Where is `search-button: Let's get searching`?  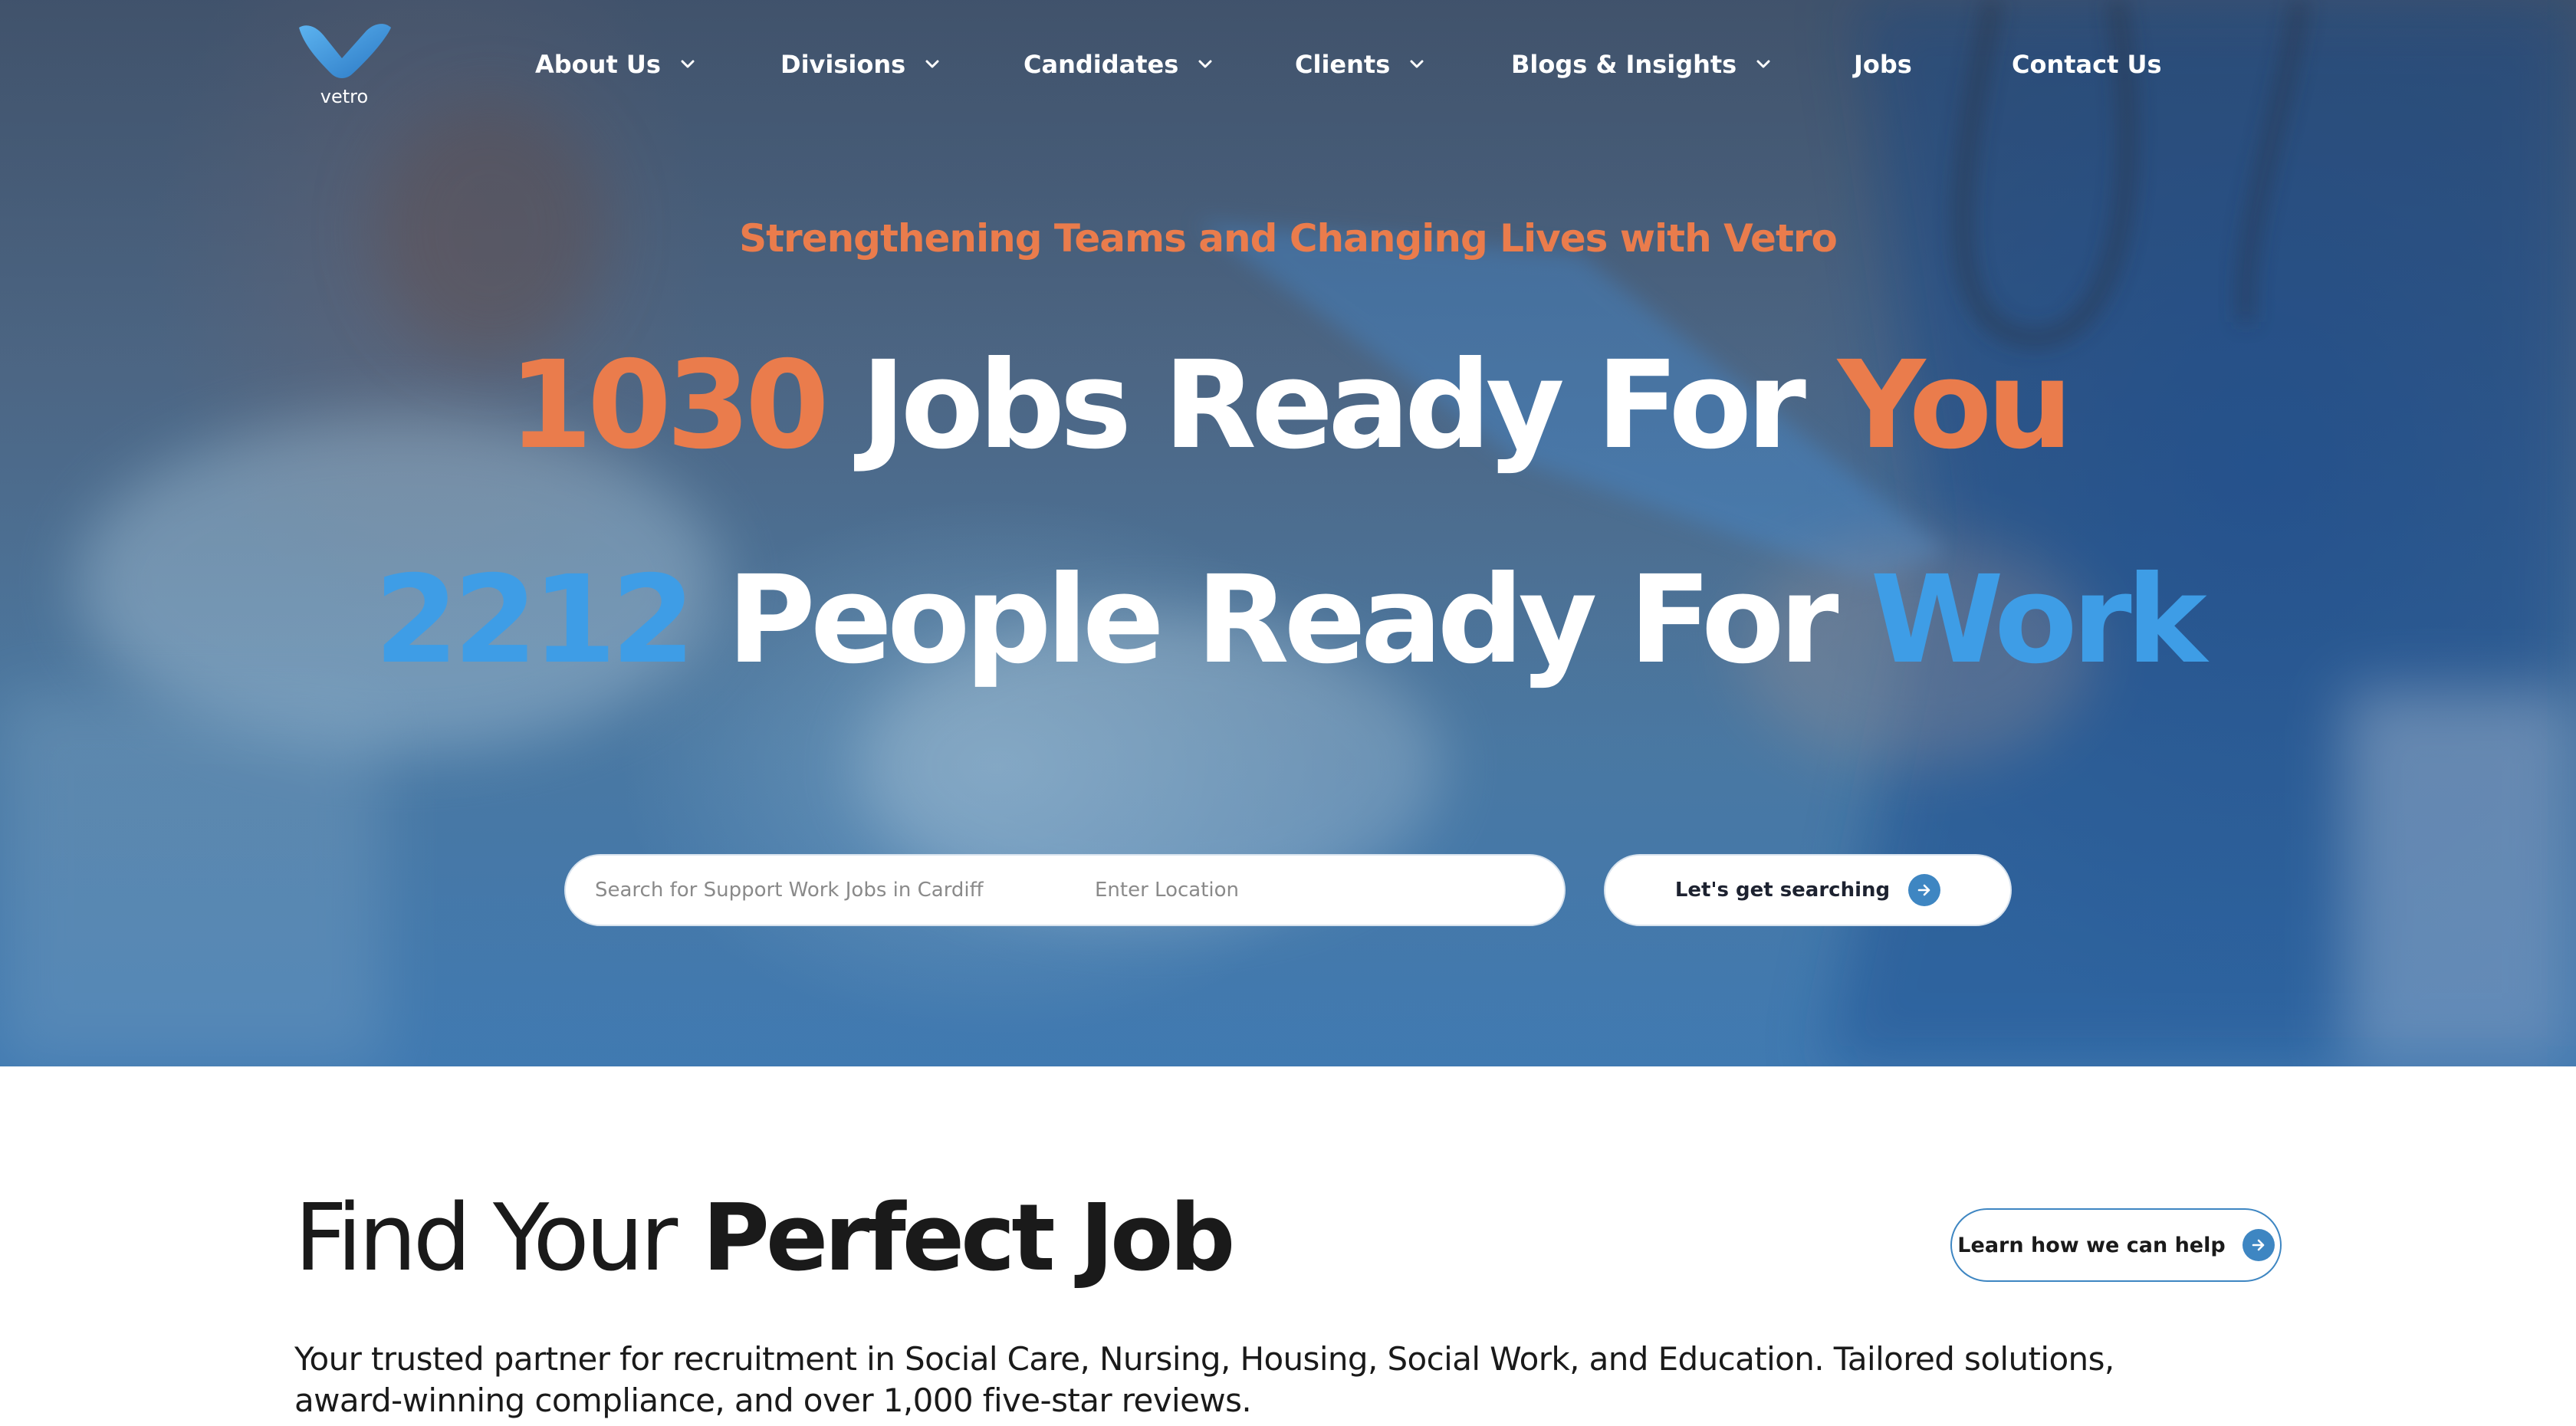
search-button: Let's get searching is located at coordinates (1808, 890).